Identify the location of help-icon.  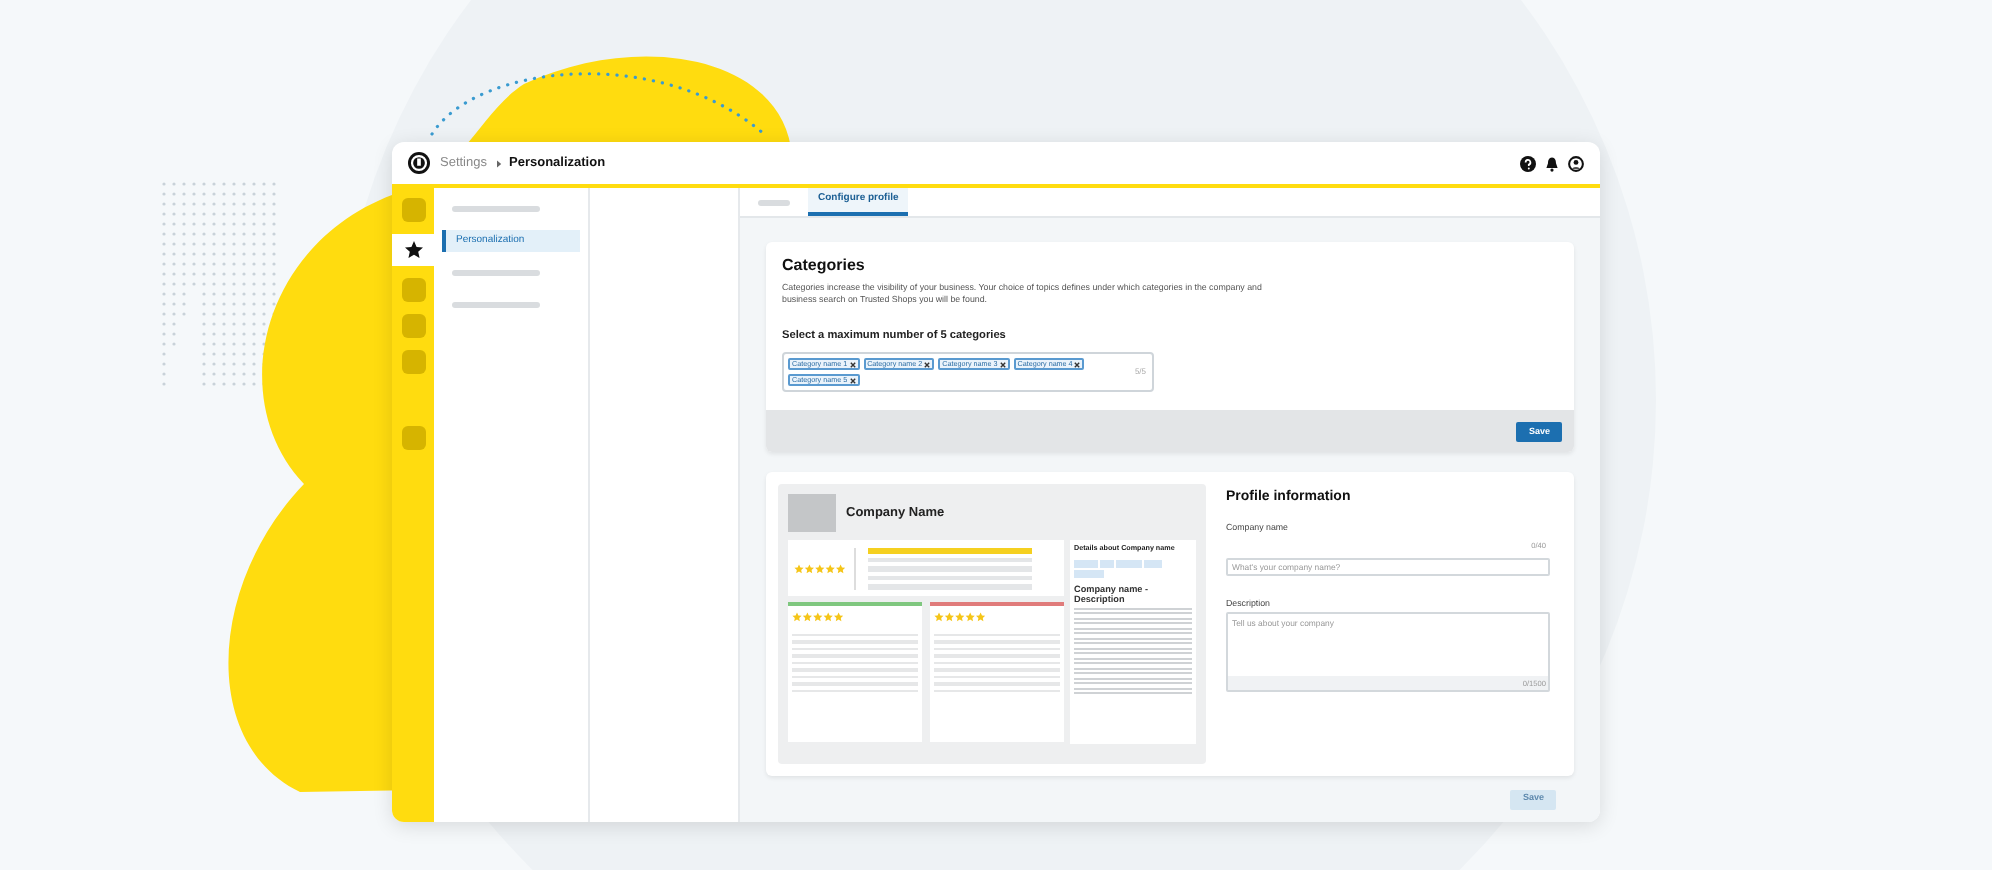
(1528, 163).